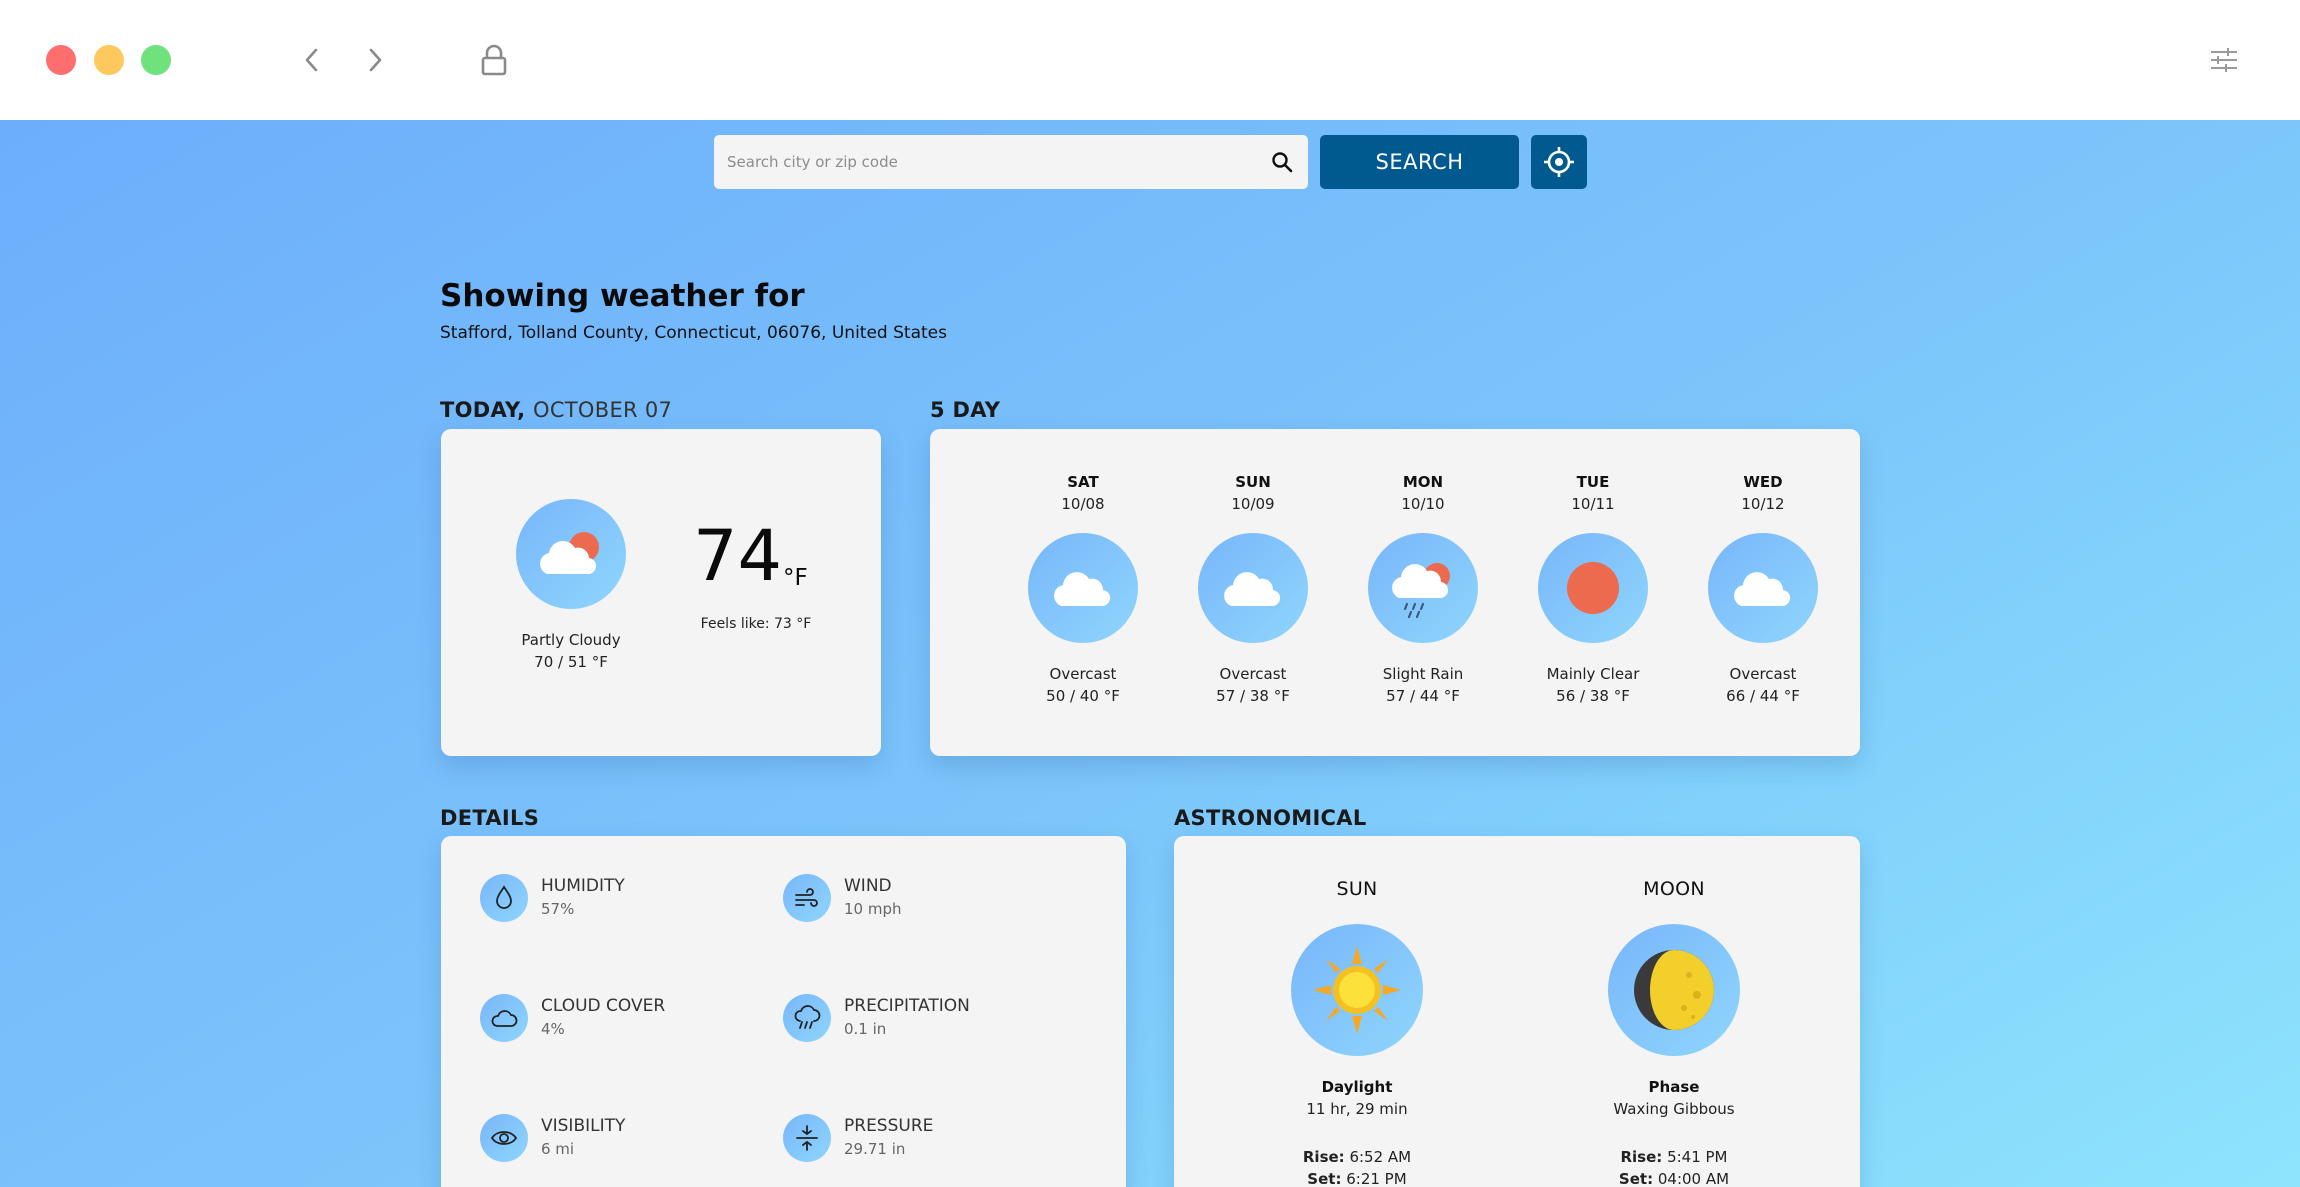  Describe the element at coordinates (1324, 1178) in the screenshot. I see `sunset-label: Set:` at that location.